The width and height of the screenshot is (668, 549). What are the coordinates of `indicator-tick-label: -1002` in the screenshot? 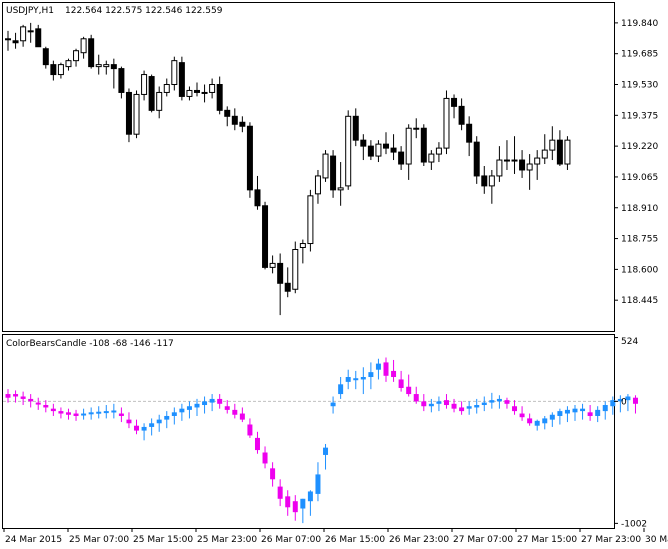 It's located at (634, 524).